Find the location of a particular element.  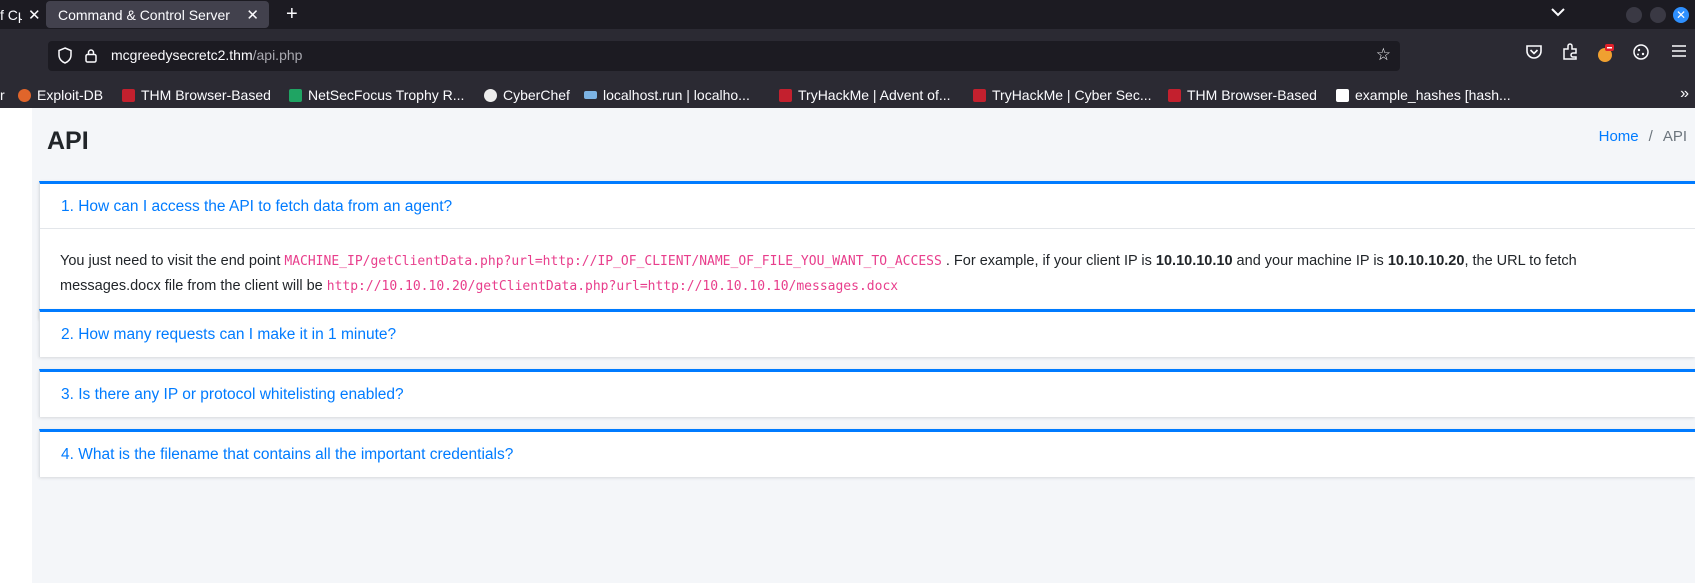

url-host: mcgreedysecretc2.thm is located at coordinates (182, 55).